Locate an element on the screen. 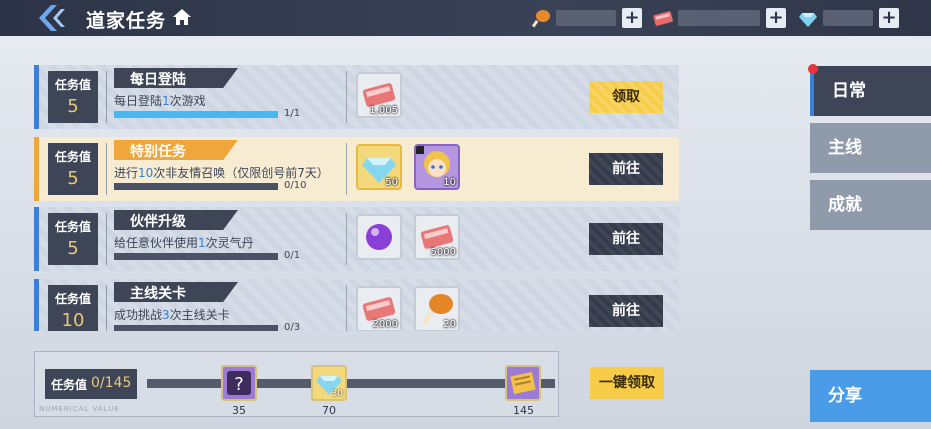 The height and width of the screenshot is (429, 931). milestone-value: 145 is located at coordinates (523, 410).